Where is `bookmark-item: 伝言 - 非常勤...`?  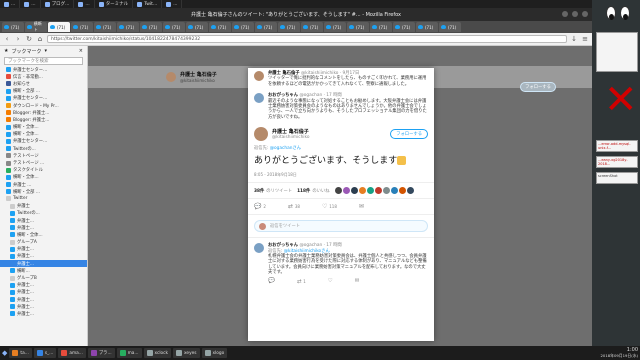
bookmark-item: 伝言 - 非常勤... is located at coordinates (43, 76).